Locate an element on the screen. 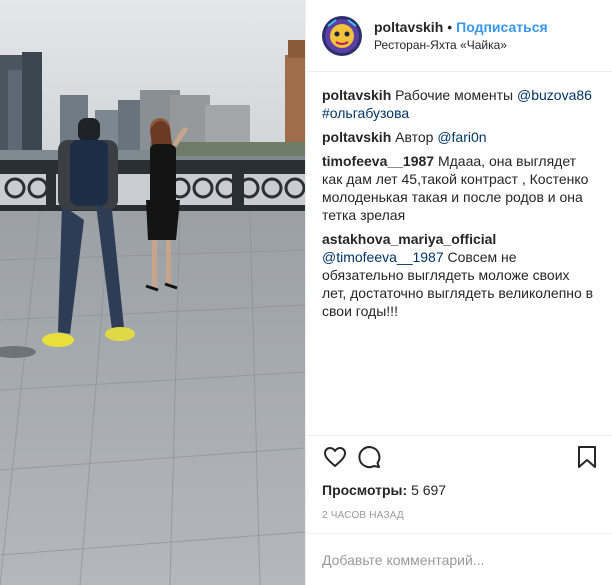  header-top-row: poltavskih • Подписаться is located at coordinates (461, 27).